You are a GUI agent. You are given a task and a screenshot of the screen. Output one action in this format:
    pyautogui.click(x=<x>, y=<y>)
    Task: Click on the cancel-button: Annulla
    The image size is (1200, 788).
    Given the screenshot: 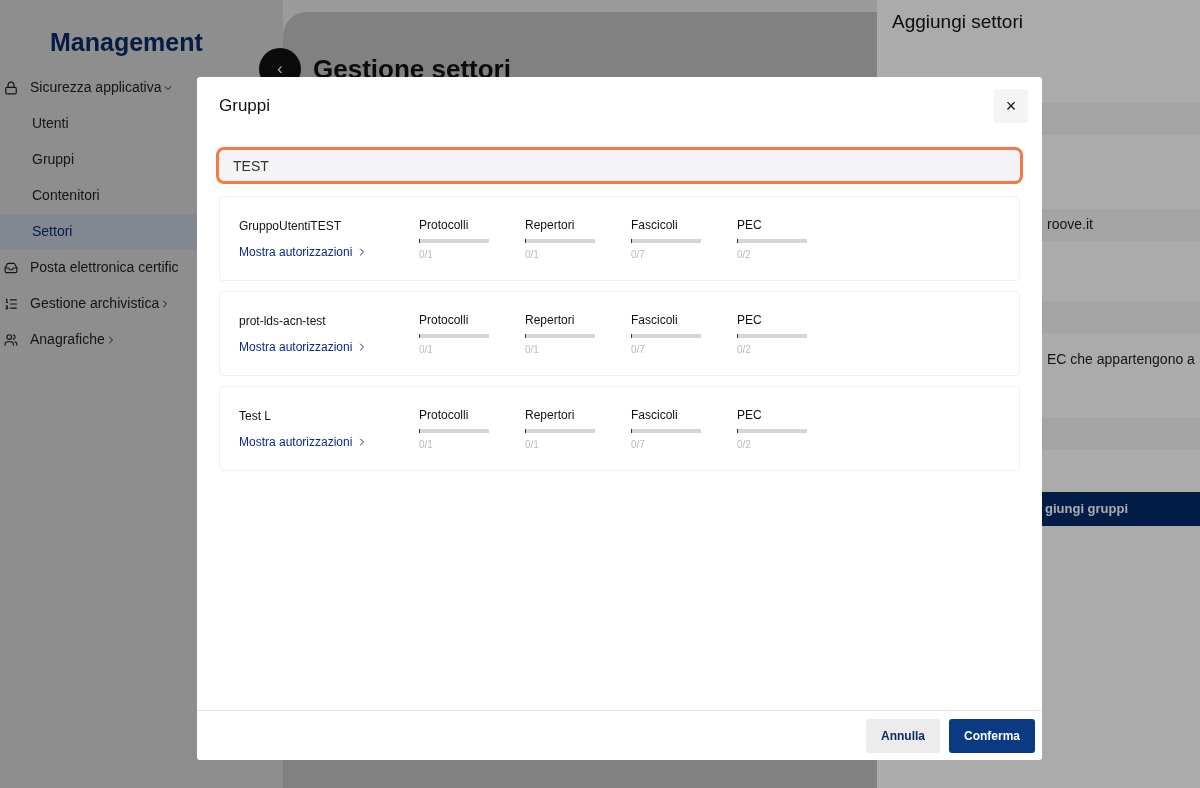 What is the action you would take?
    pyautogui.click(x=903, y=735)
    